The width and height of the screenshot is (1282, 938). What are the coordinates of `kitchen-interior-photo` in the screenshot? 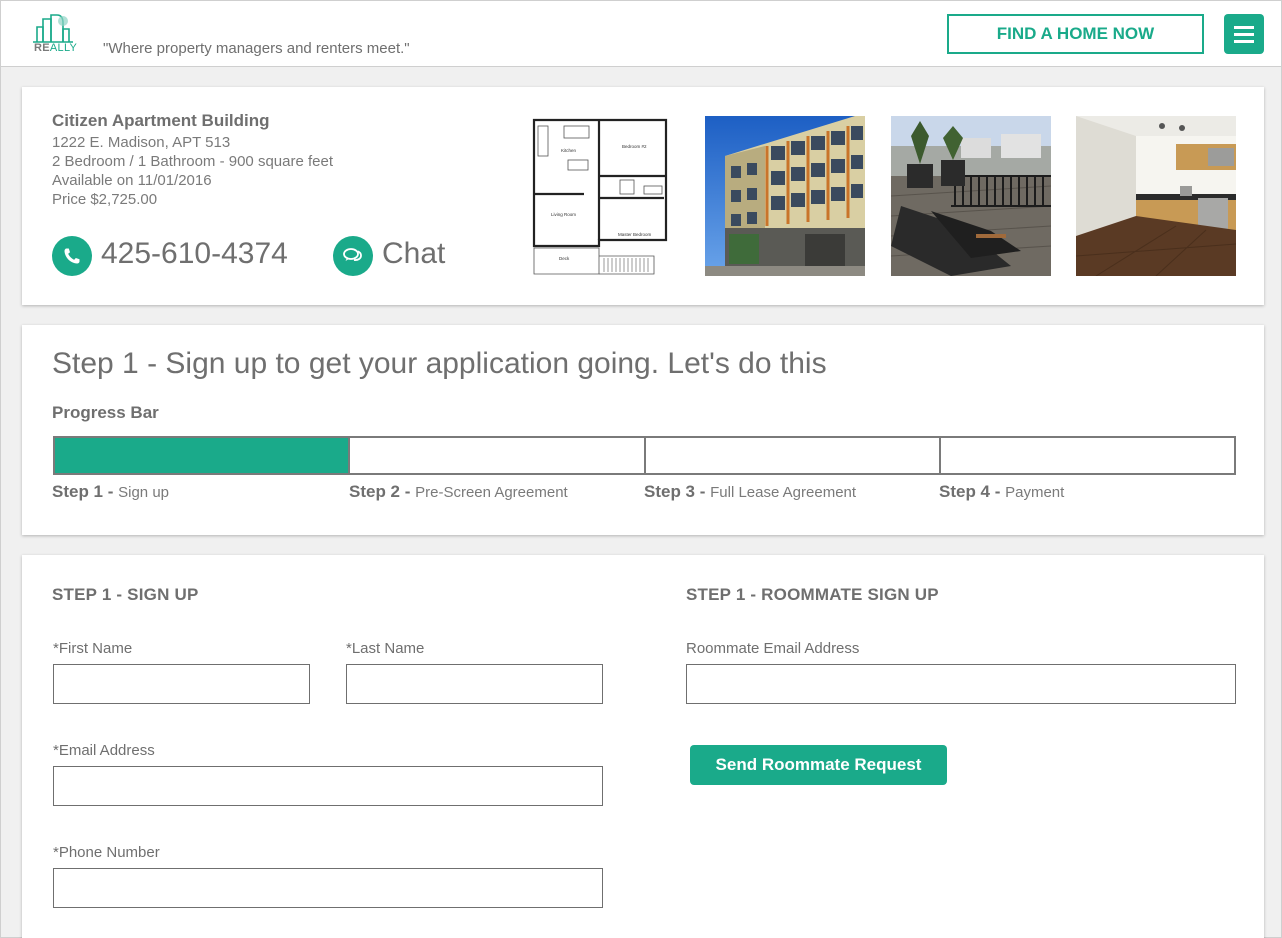 It's located at (1156, 196).